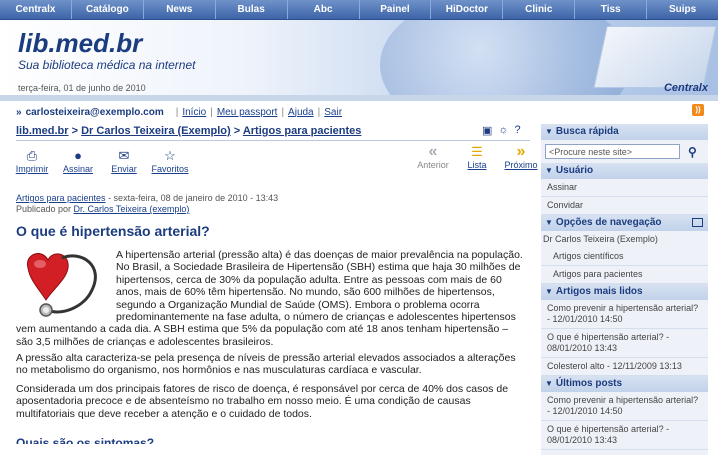 This screenshot has height=455, width=718. Describe the element at coordinates (520, 165) in the screenshot. I see `next-link: Próximo` at that location.